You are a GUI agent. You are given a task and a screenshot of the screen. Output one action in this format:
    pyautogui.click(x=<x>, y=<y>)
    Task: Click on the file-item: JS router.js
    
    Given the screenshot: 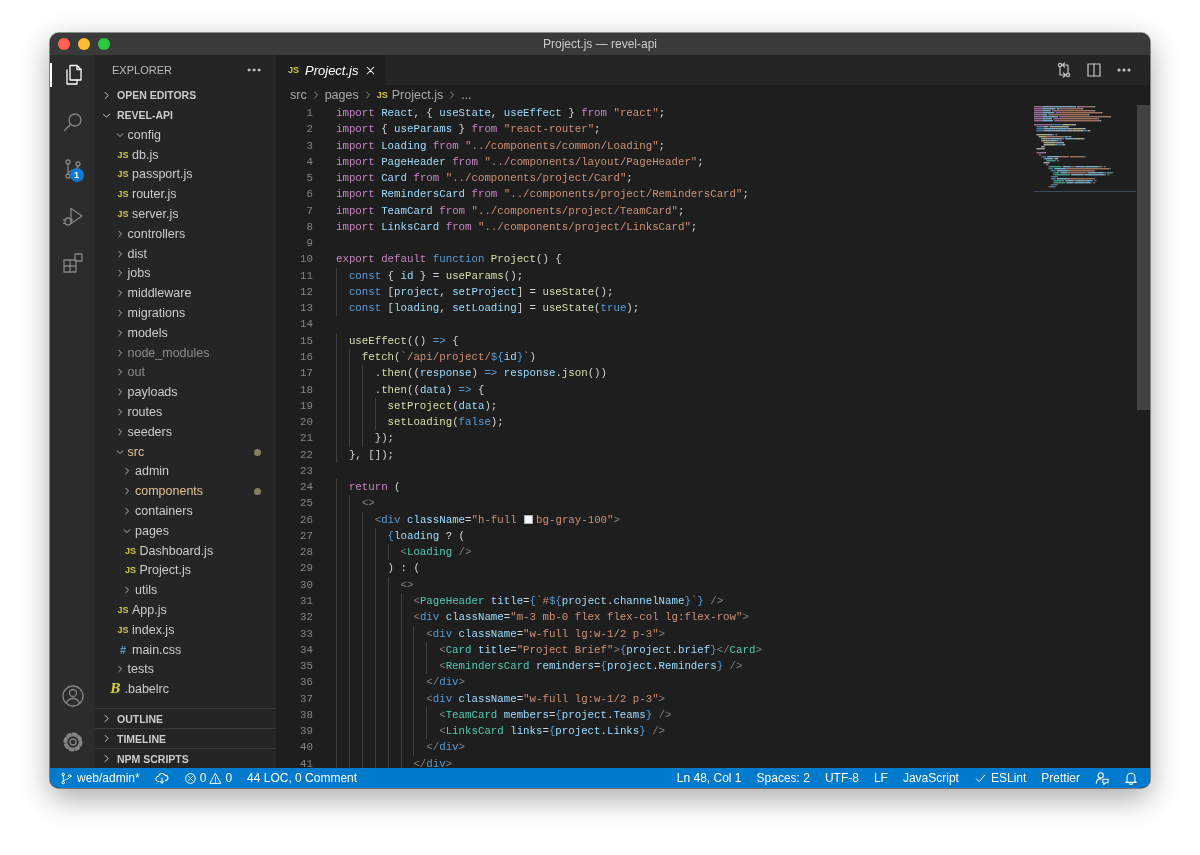 What is the action you would take?
    pyautogui.click(x=185, y=194)
    